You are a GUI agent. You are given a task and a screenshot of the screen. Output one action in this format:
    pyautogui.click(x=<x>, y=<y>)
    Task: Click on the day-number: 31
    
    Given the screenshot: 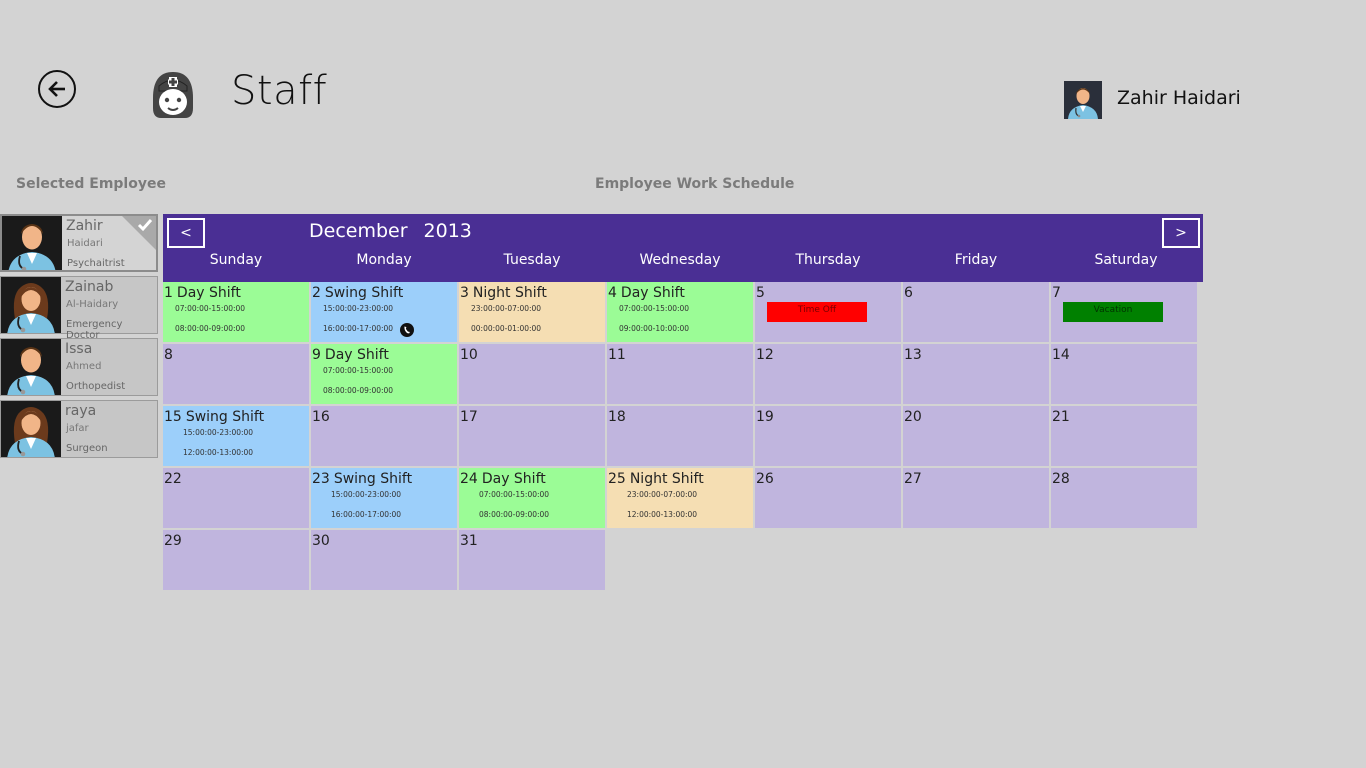 What is the action you would take?
    pyautogui.click(x=469, y=541)
    